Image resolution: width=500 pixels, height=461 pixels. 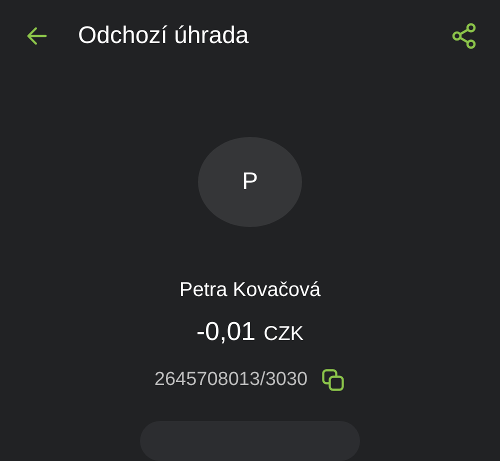 What do you see at coordinates (164, 36) in the screenshot?
I see `screen-title: Odchozí úhrada` at bounding box center [164, 36].